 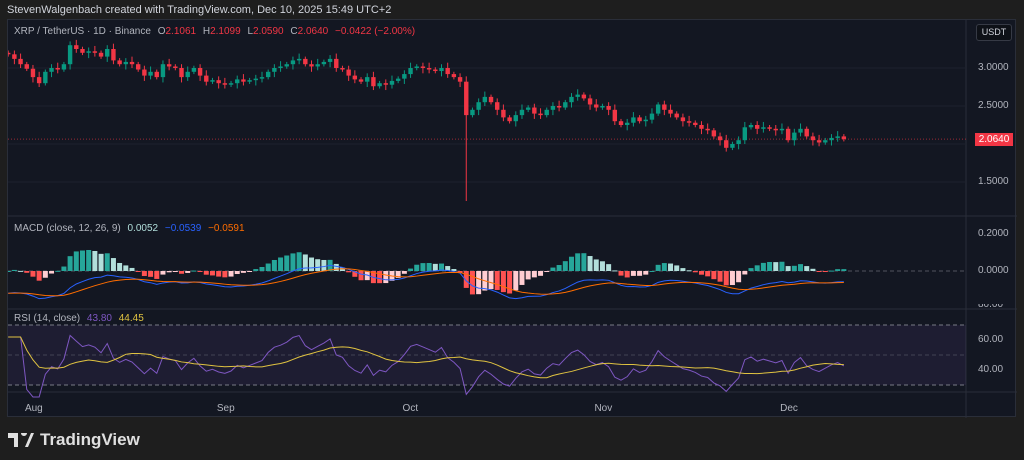 I want to click on time-tick-nov: Nov, so click(x=603, y=408).